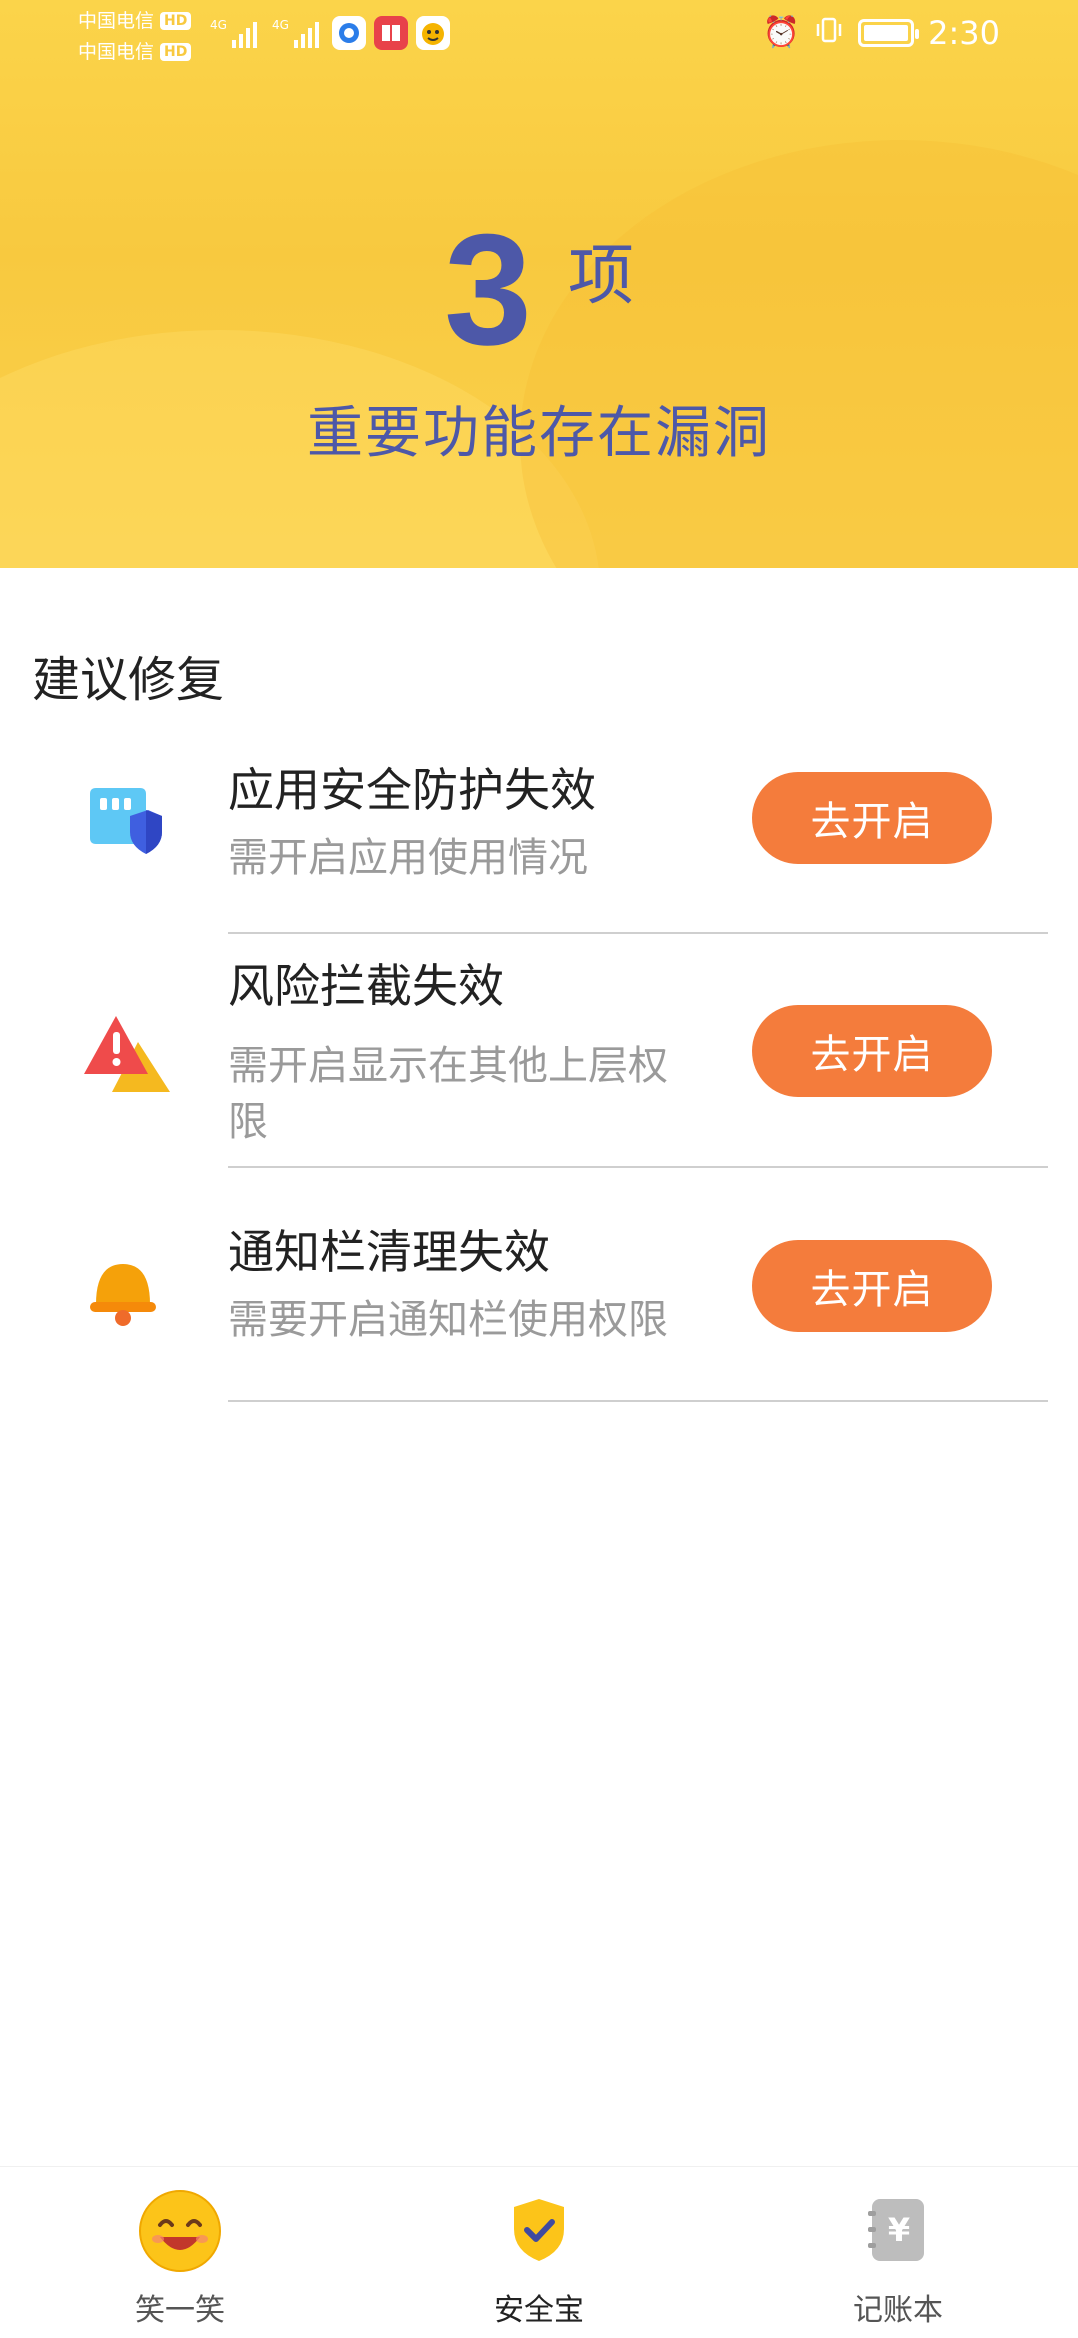 The height and width of the screenshot is (2338, 1078). What do you see at coordinates (116, 21) in the screenshot?
I see `carrier-1-label: 中国电信` at bounding box center [116, 21].